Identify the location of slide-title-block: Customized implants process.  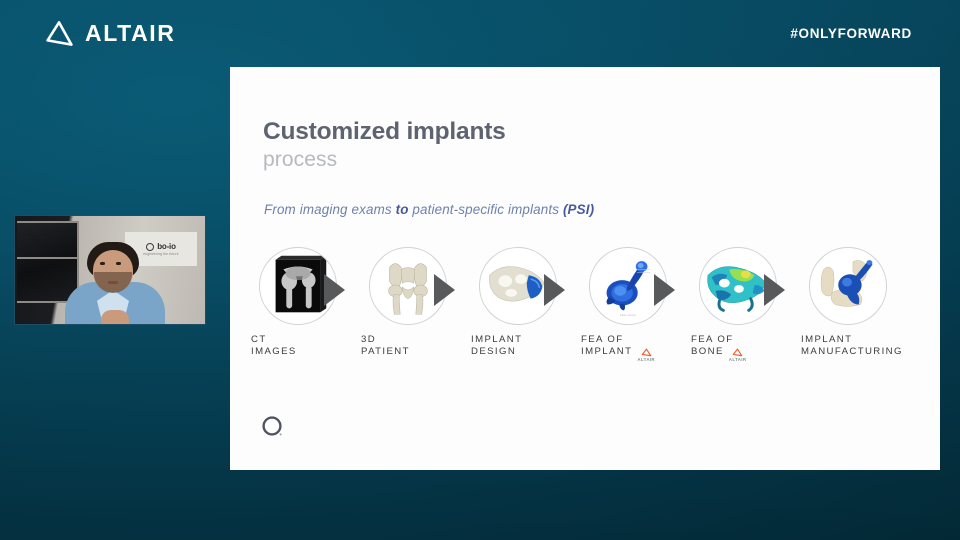
(384, 145).